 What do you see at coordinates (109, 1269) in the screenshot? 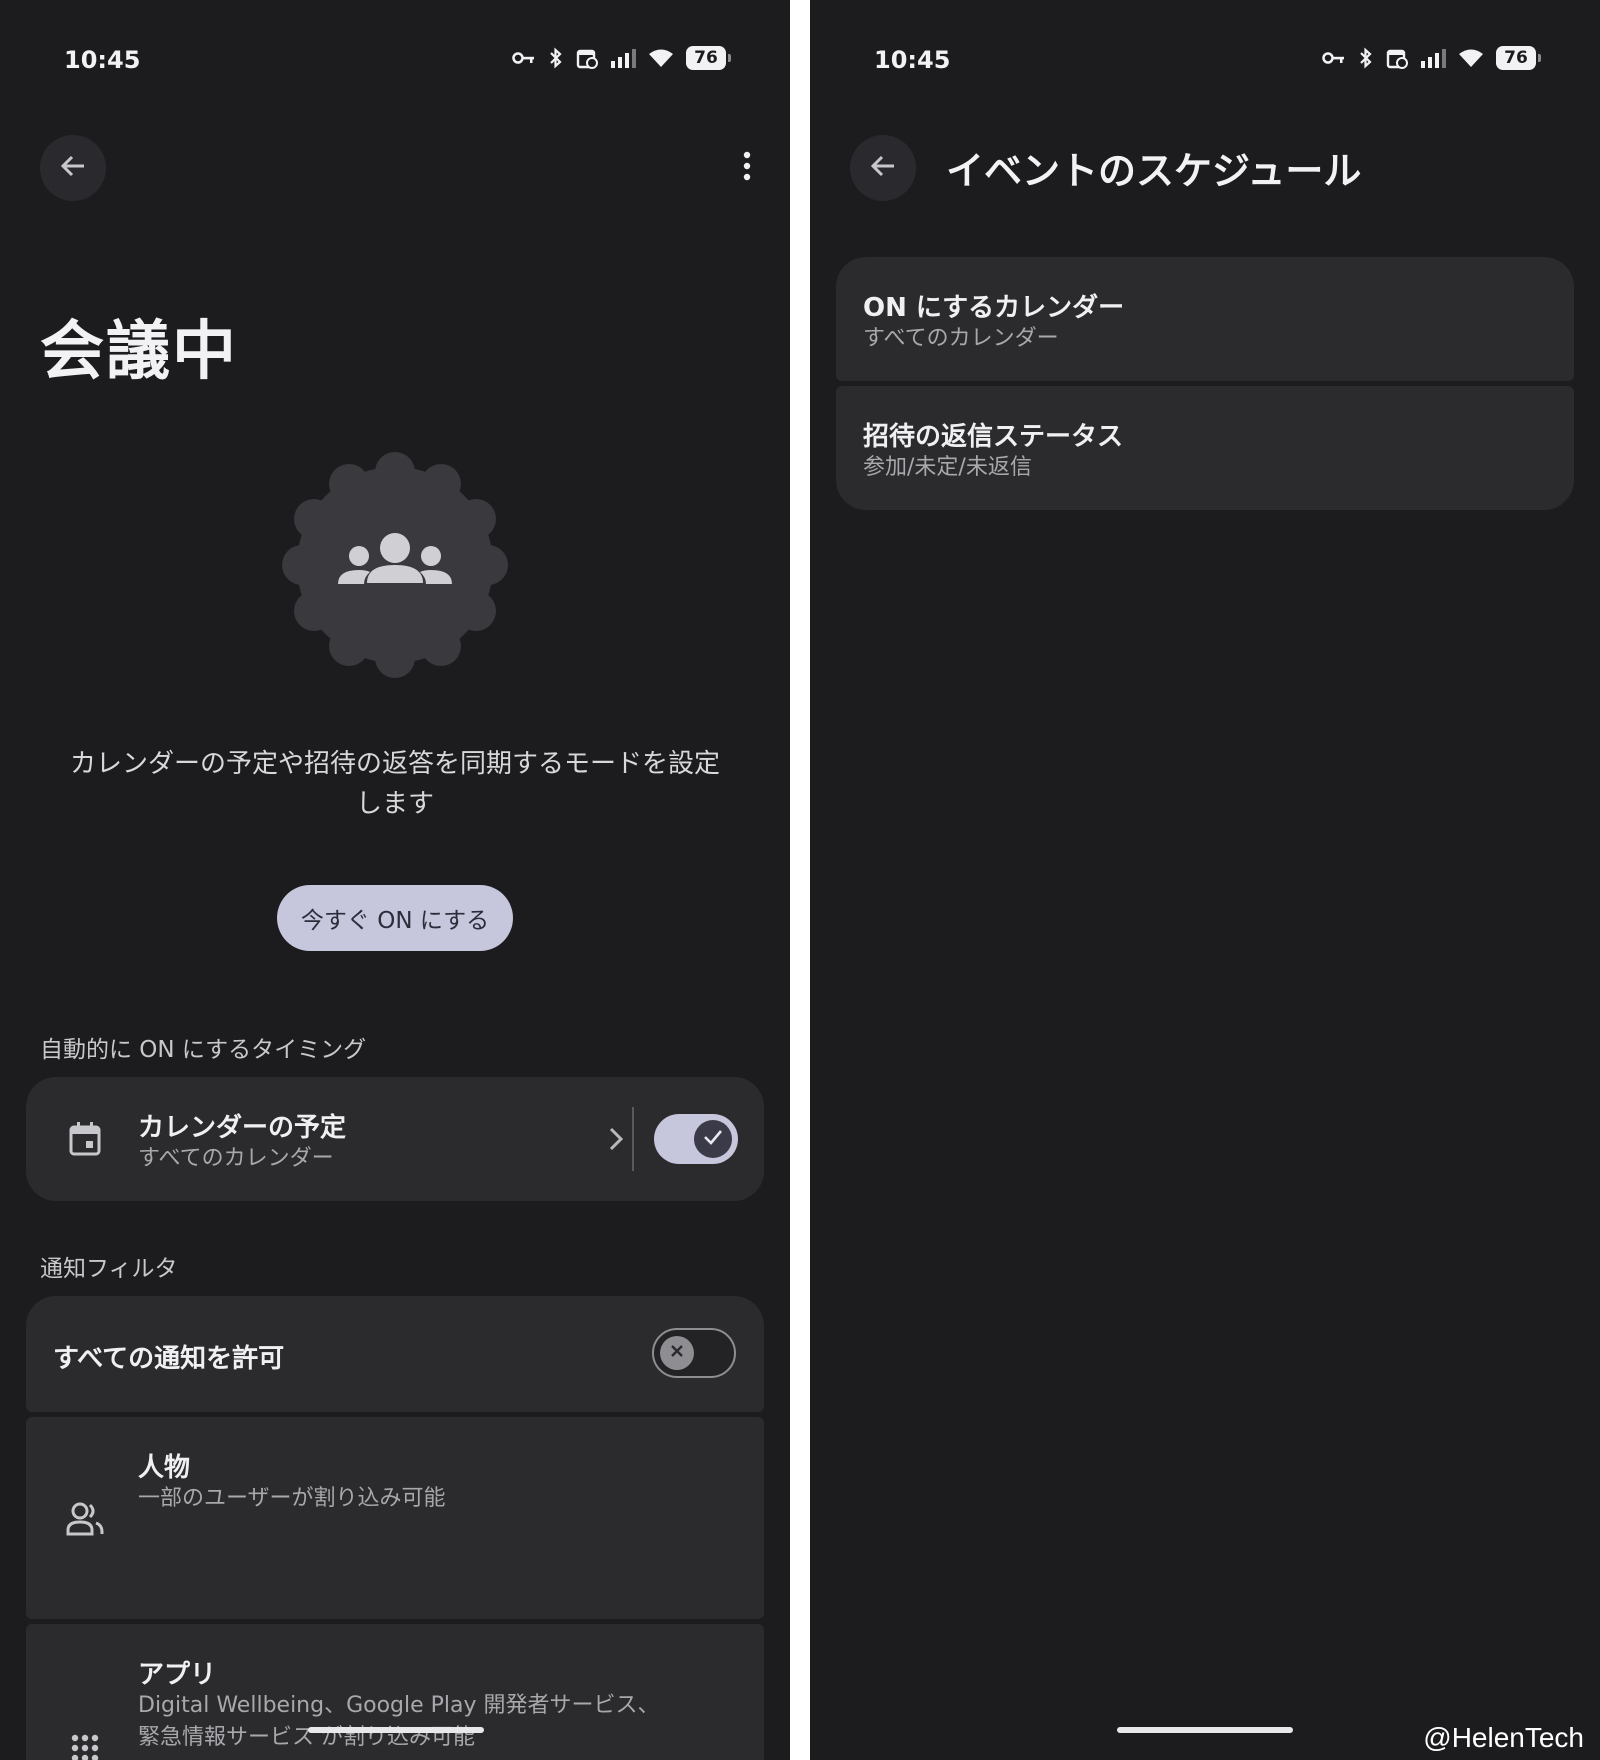
I see `filter-section-label: 通知フィルタ` at bounding box center [109, 1269].